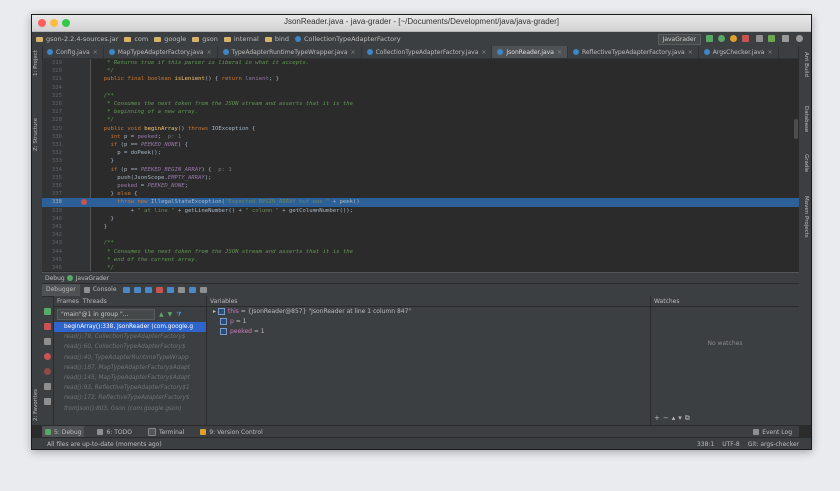 The width and height of the screenshot is (840, 491). Describe the element at coordinates (68, 301) in the screenshot. I see `frames-tab: Frames` at that location.